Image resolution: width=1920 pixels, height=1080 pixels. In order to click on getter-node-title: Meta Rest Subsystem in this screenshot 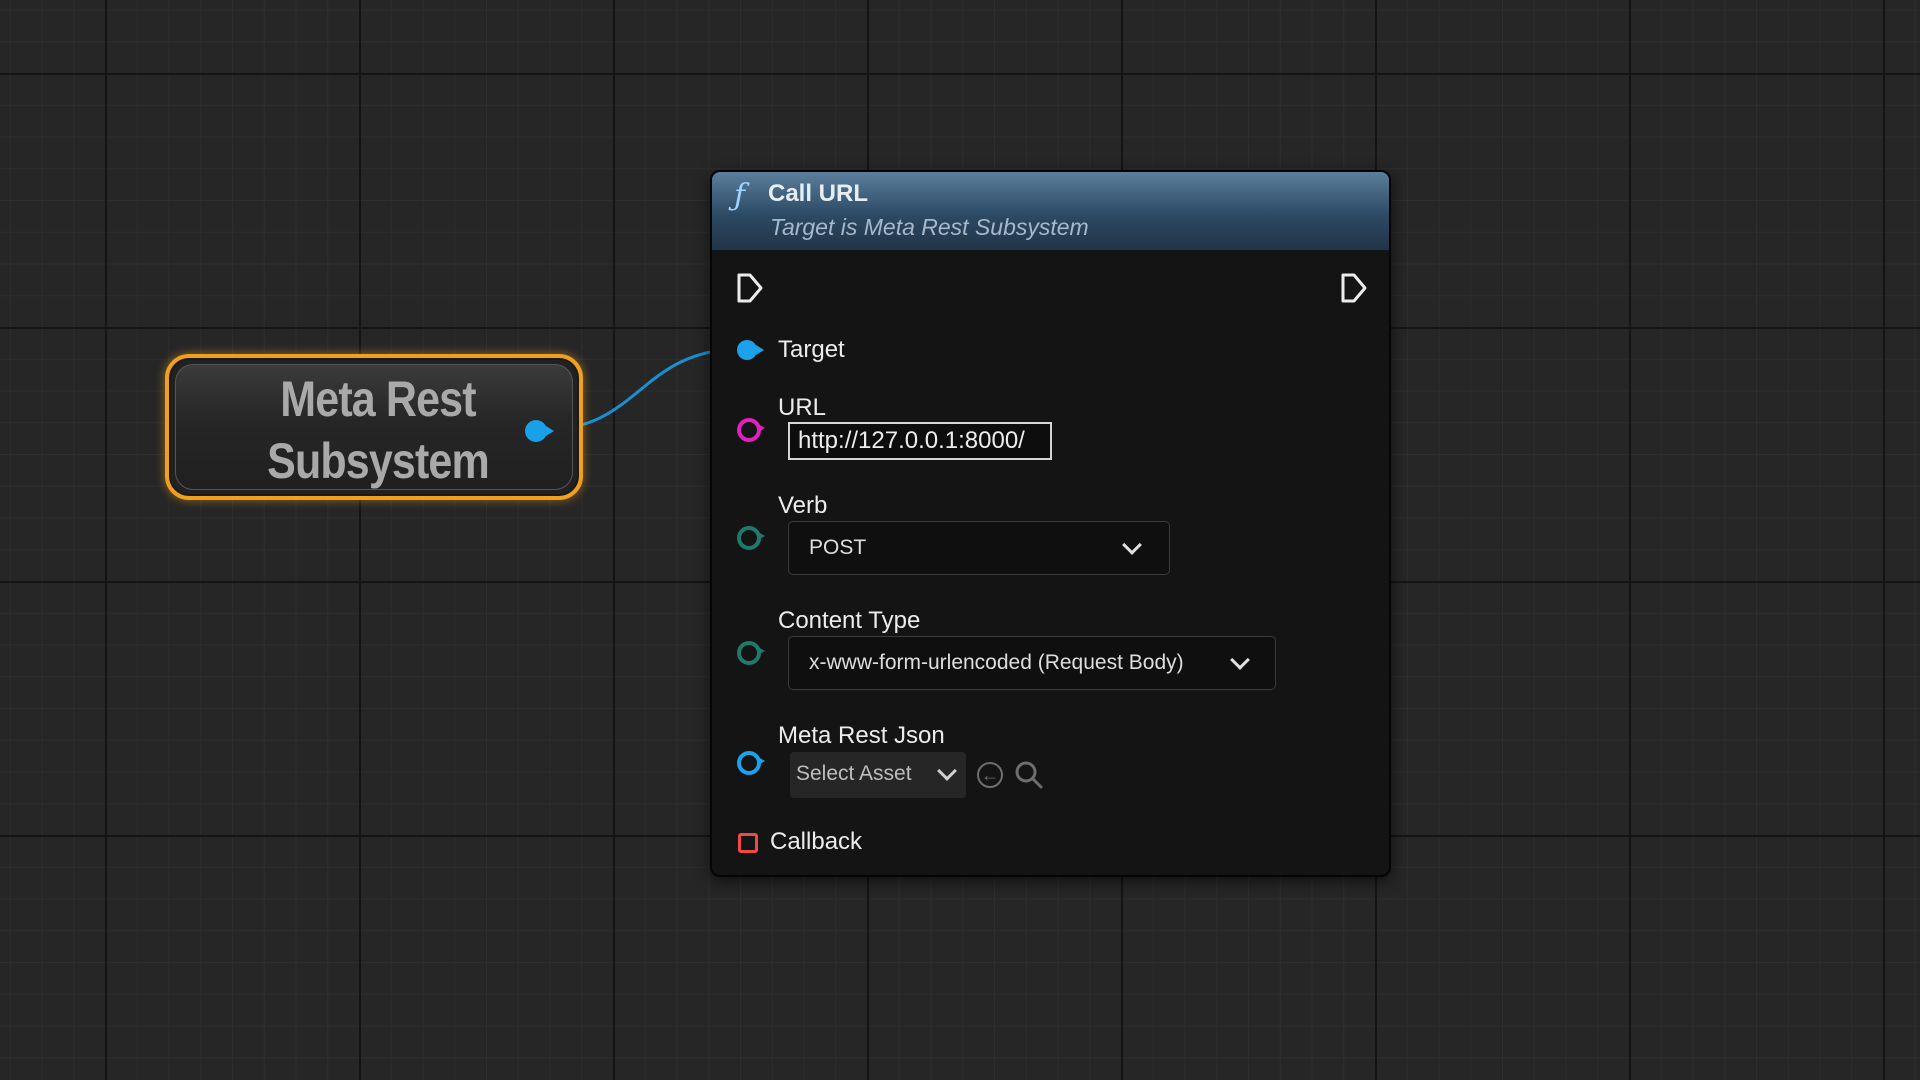, I will do `click(377, 430)`.